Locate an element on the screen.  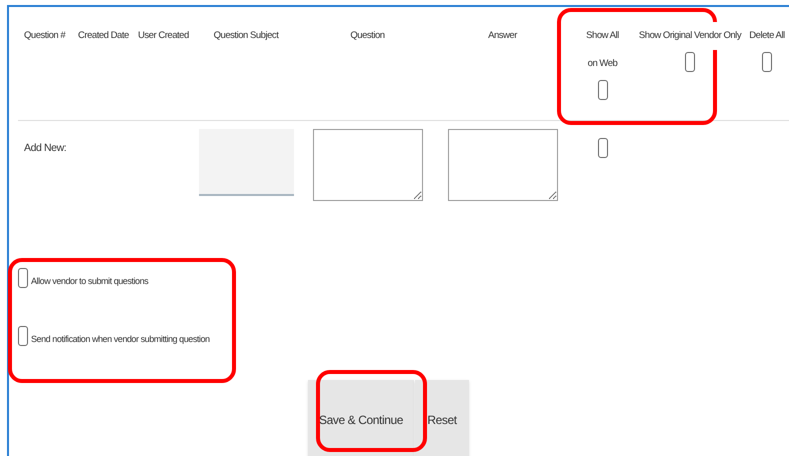
column-header: Show Original Vendor Only is located at coordinates (690, 36).